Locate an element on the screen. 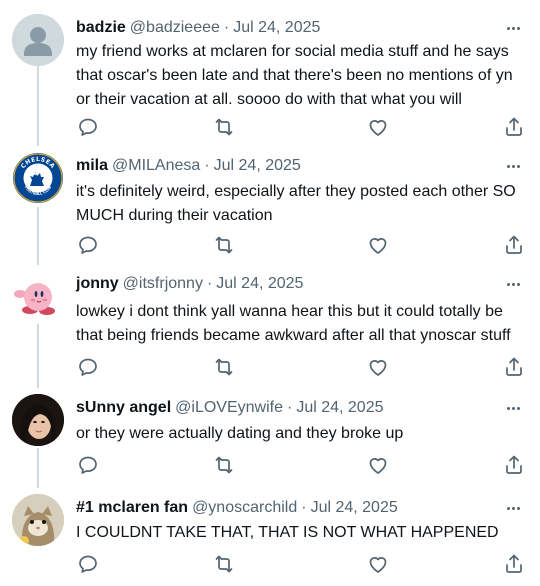 This screenshot has height=586, width=540. tweet-header: #1 mclaren fan @ynoscarchild · Jul 24, 2025 is located at coordinates (237, 508).